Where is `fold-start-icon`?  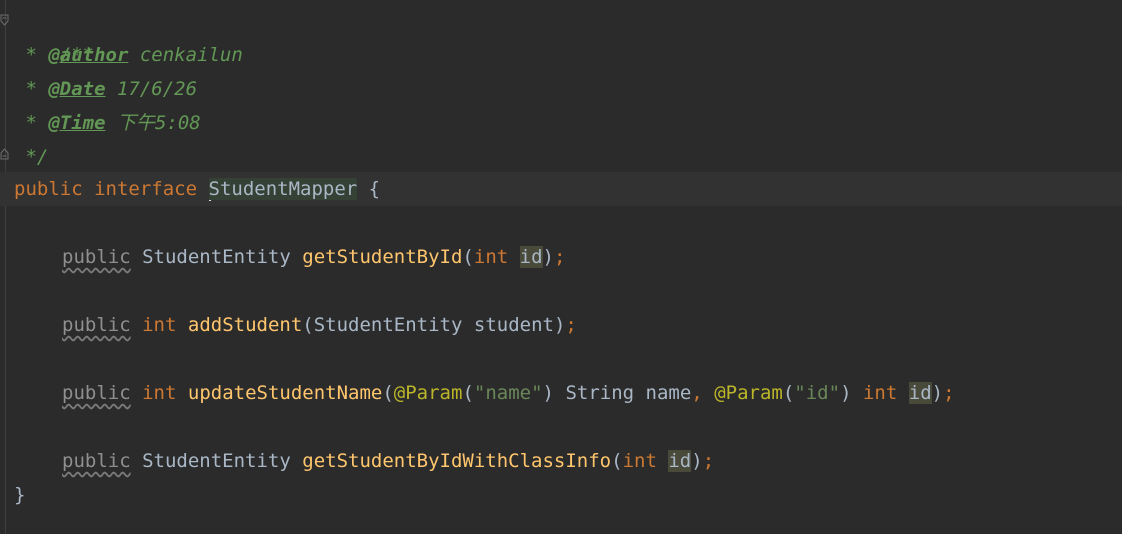
fold-start-icon is located at coordinates (4, 20).